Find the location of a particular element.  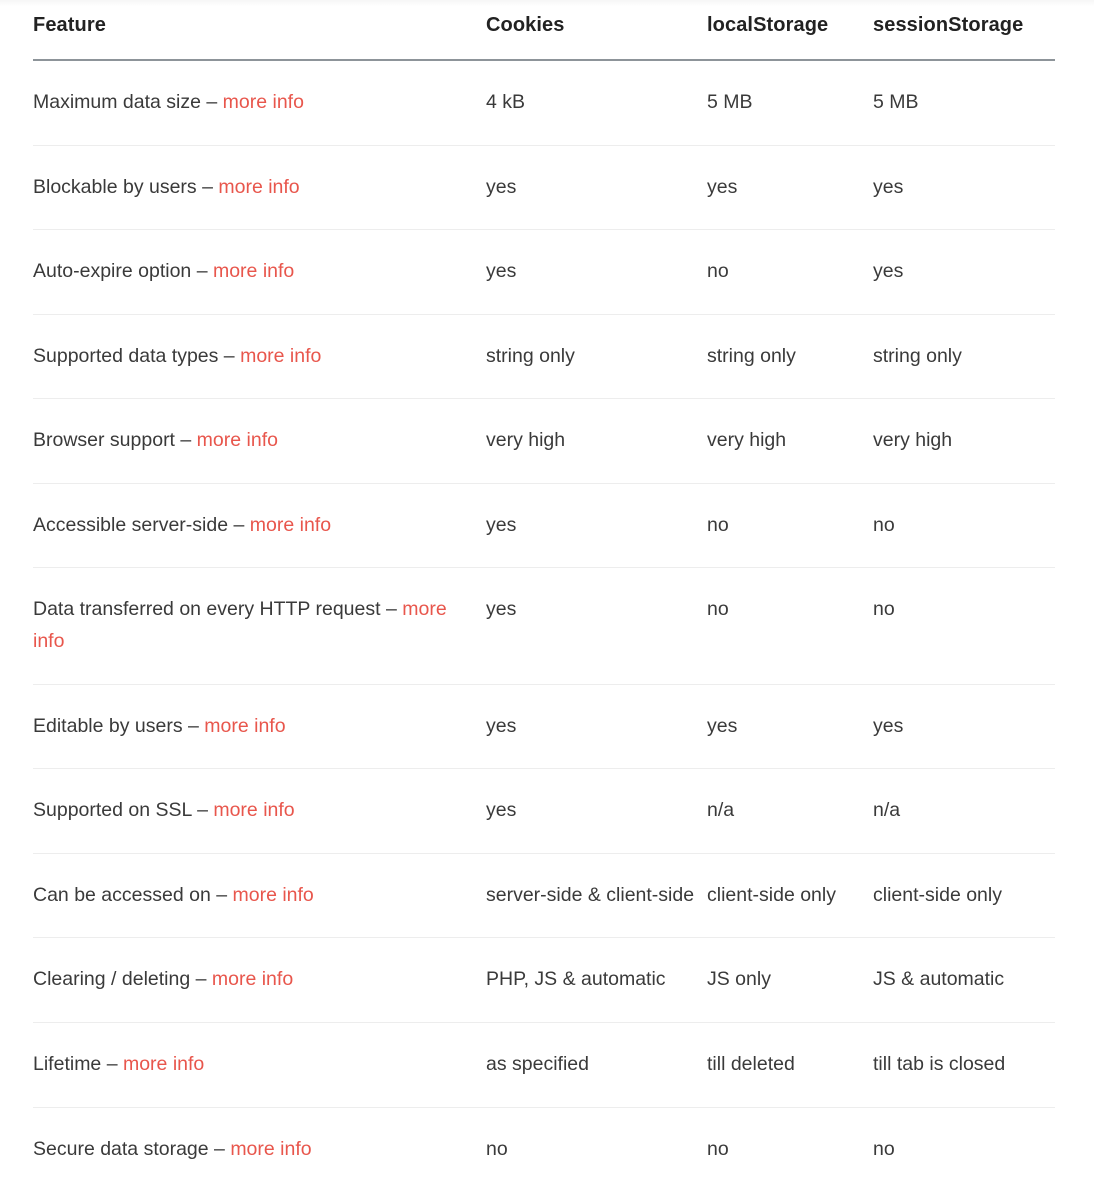

table-row: Auto-expire option – more info yes no yes is located at coordinates (544, 272).